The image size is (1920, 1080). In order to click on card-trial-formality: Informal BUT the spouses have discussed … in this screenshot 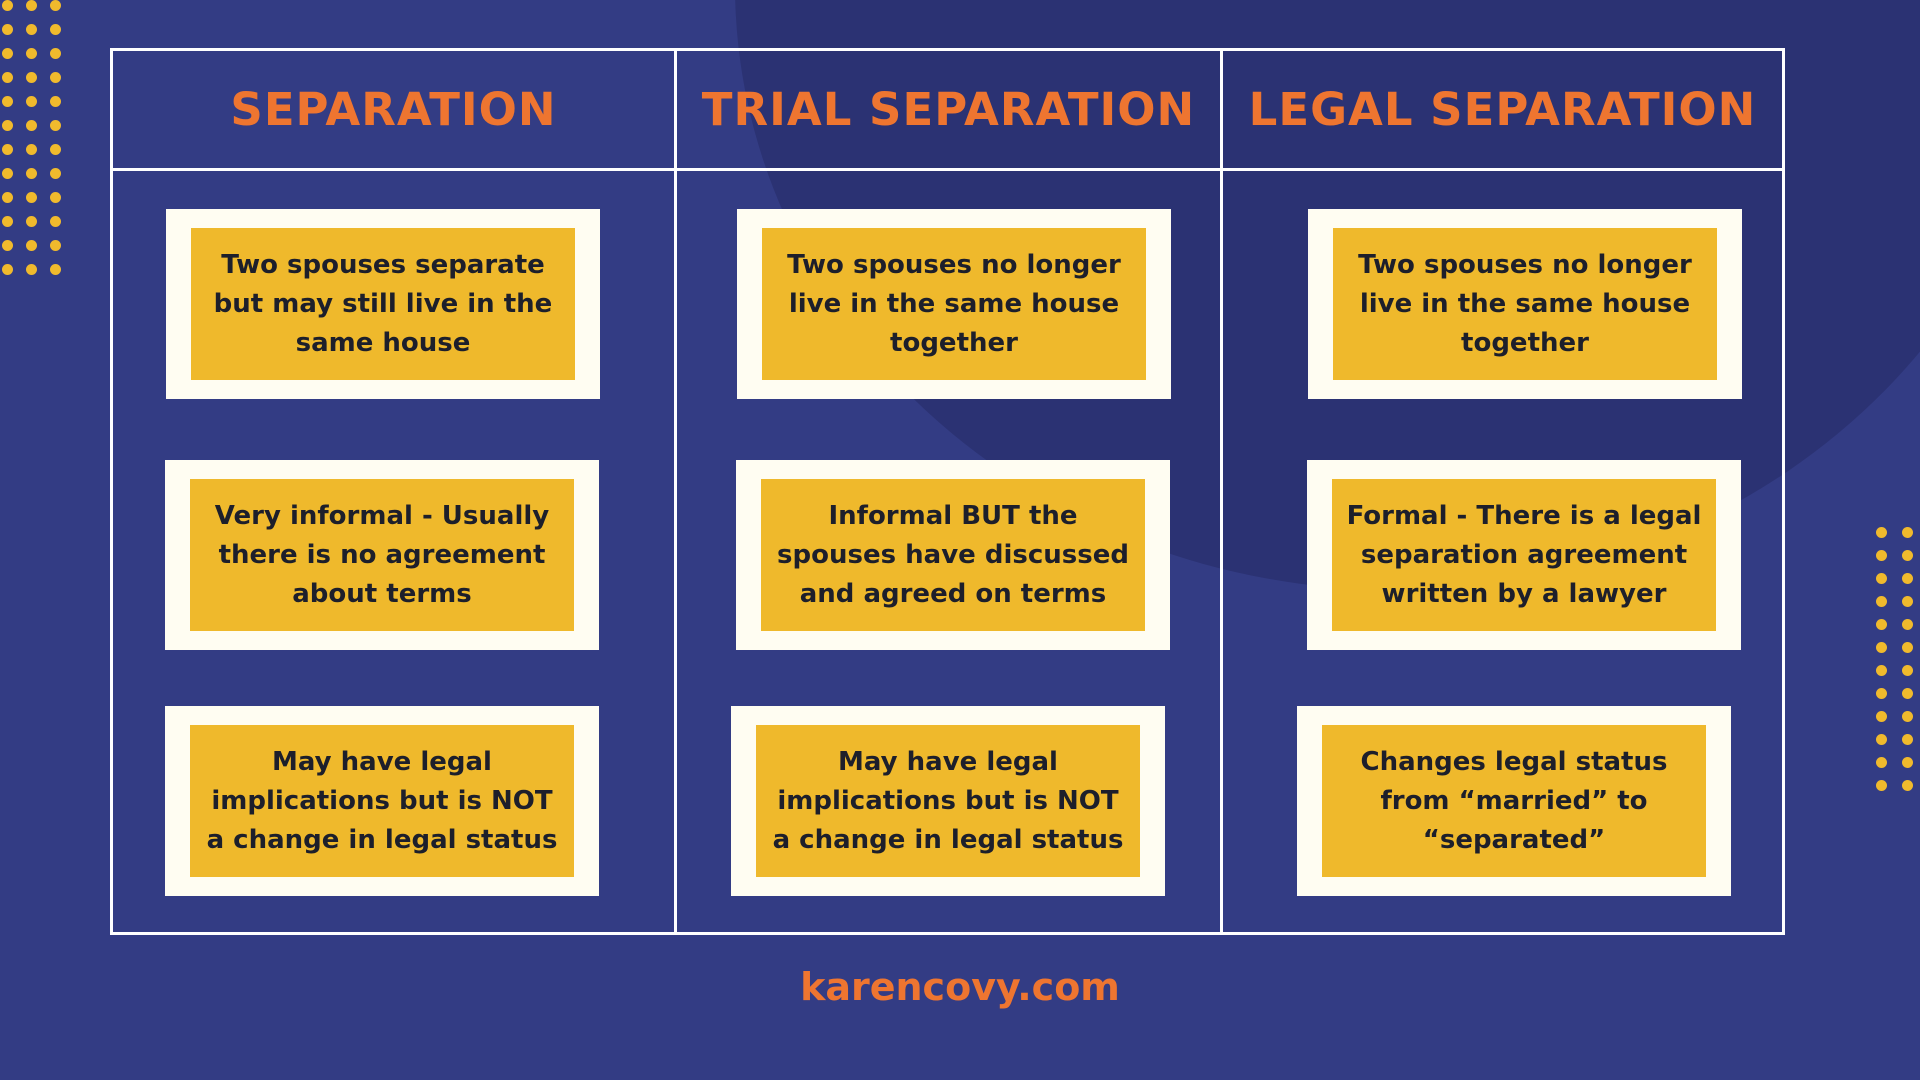, I will do `click(953, 555)`.